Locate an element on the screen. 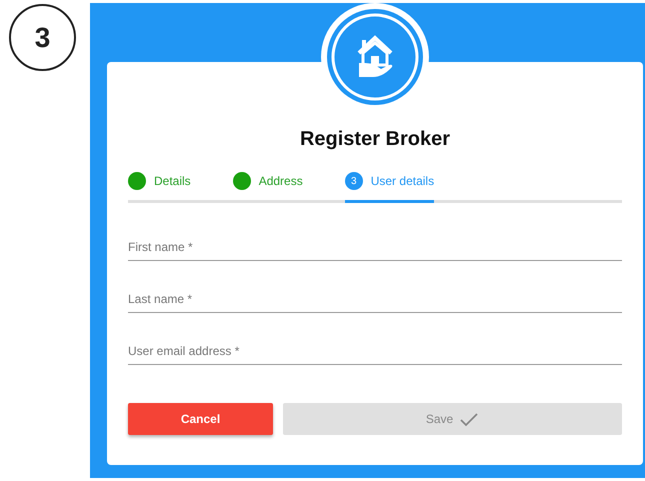  step-tab: Details is located at coordinates (159, 187).